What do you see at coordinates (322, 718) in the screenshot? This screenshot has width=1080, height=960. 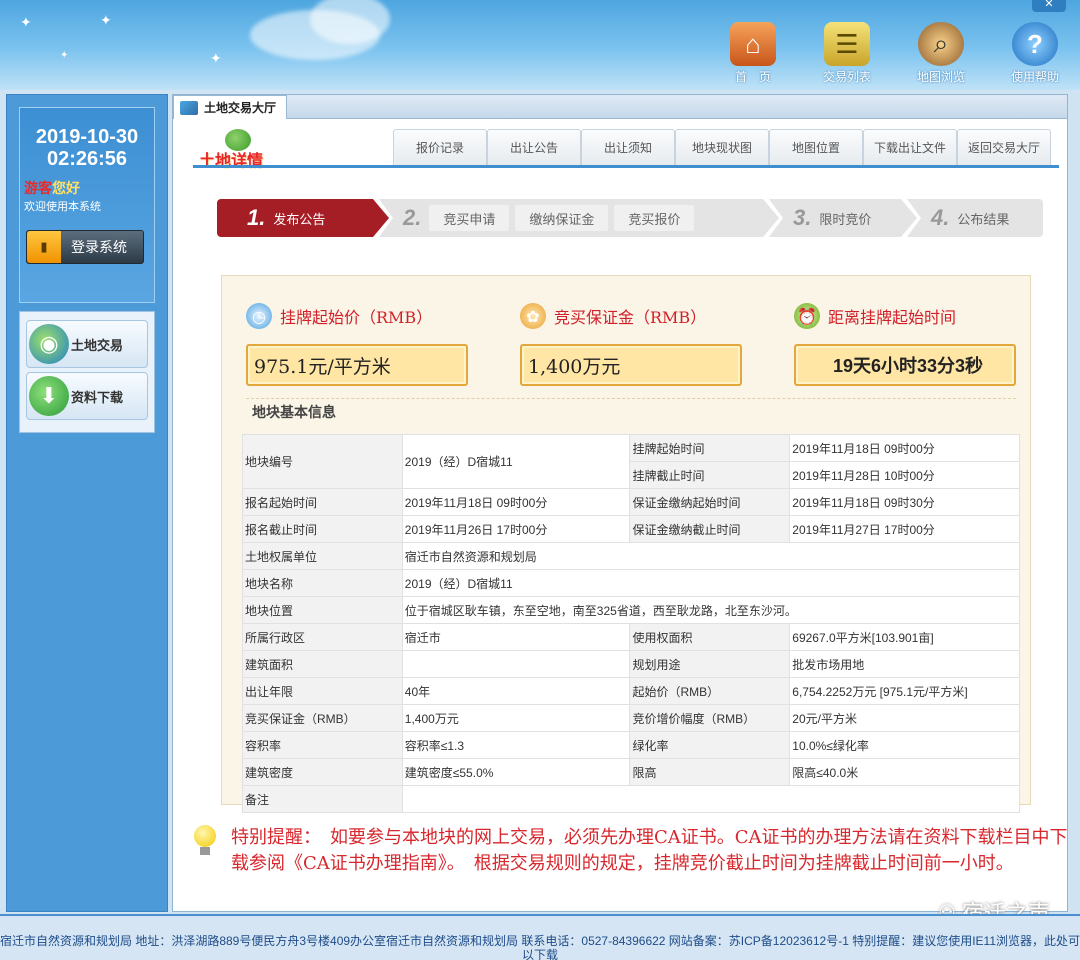 I see `table-cell-key: 竞买保证金（RMB）` at bounding box center [322, 718].